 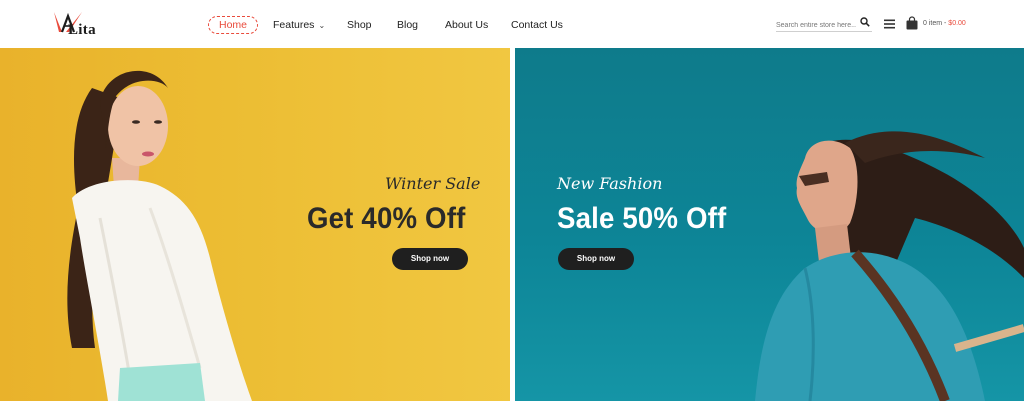 What do you see at coordinates (537, 25) in the screenshot?
I see `nav-contact-us: Contact Us` at bounding box center [537, 25].